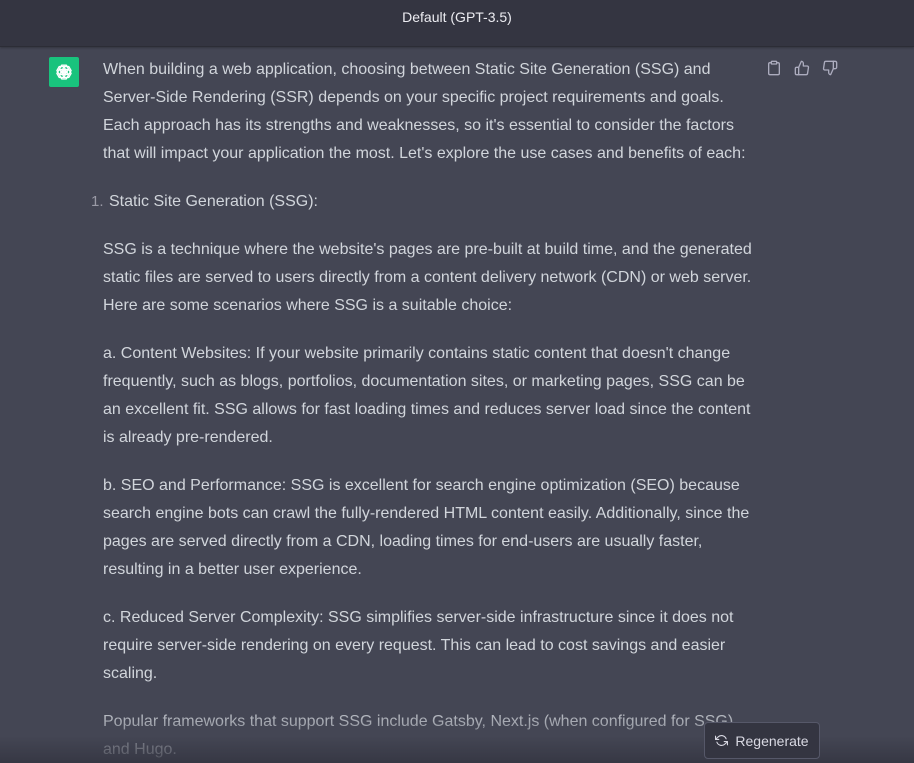 Image resolution: width=914 pixels, height=763 pixels. Describe the element at coordinates (97, 201) in the screenshot. I see `list-number: 1.` at that location.